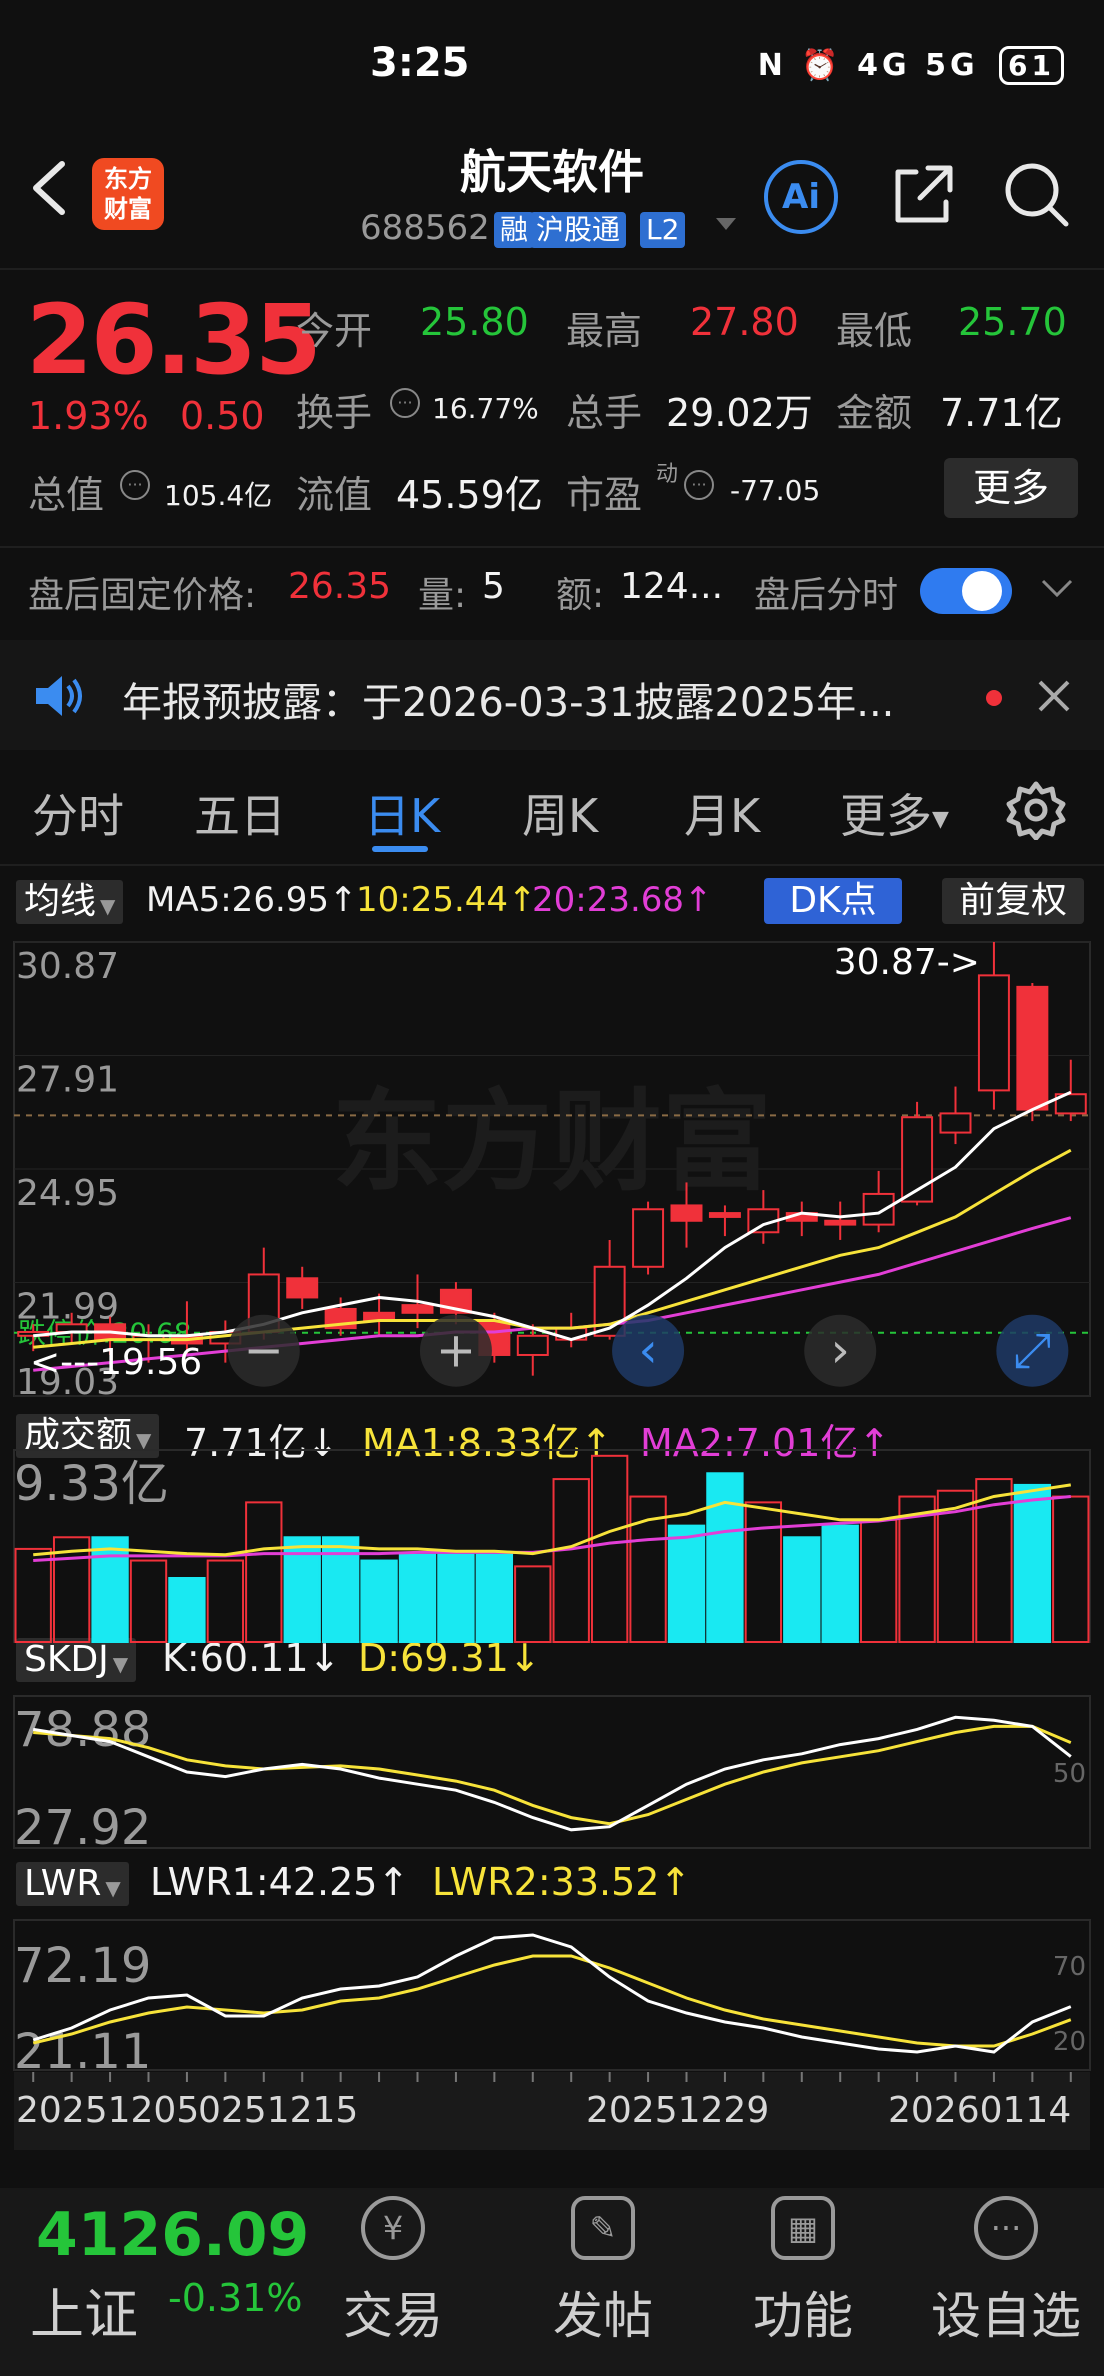 This screenshot has width=1104, height=2376. Describe the element at coordinates (1069, 1774) in the screenshot. I see `skdj-right-tick: 50` at that location.